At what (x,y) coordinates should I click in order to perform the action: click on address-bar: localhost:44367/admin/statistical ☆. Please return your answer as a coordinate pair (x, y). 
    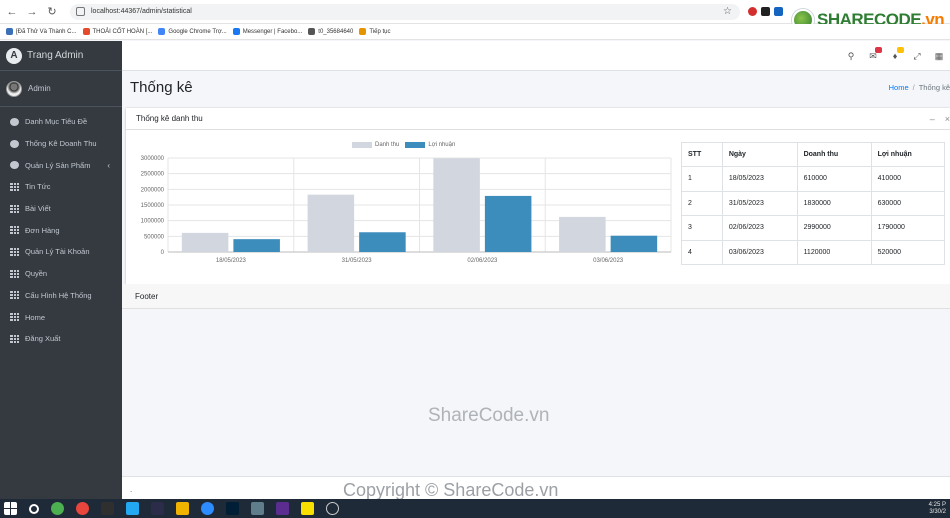
    Looking at the image, I should click on (405, 11).